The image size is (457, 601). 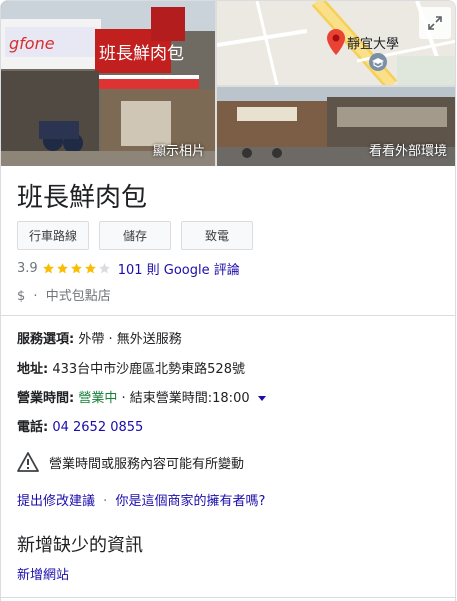 I want to click on school-icon, so click(x=378, y=62).